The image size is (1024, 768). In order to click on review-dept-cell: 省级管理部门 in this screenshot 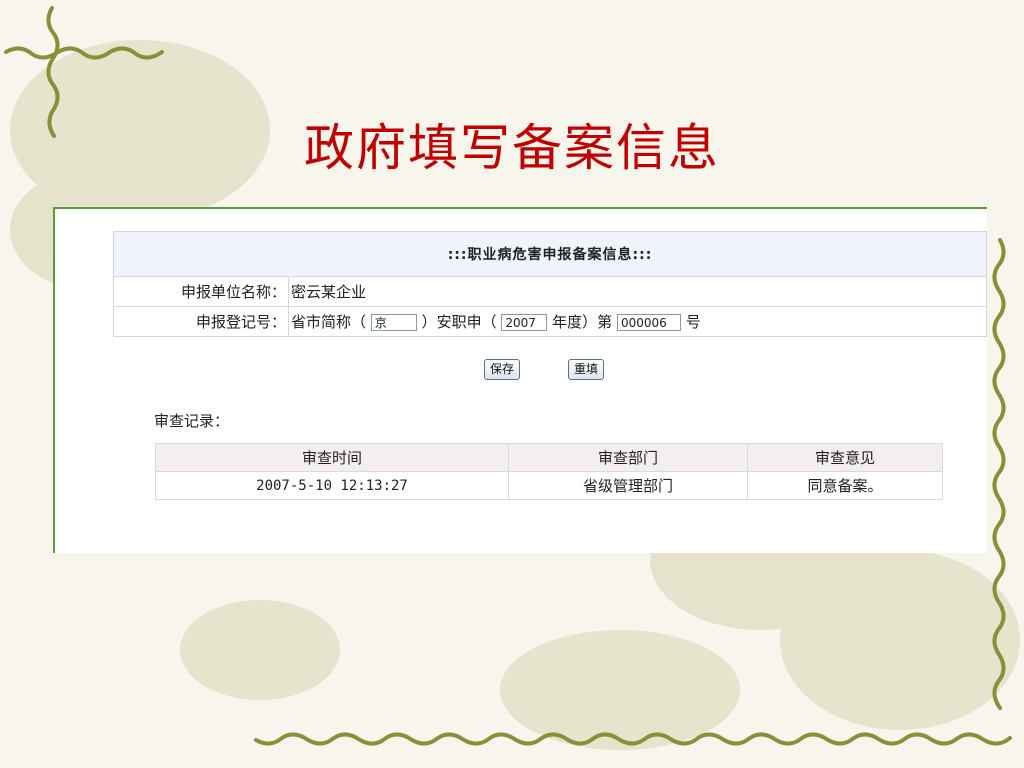, I will do `click(628, 485)`.